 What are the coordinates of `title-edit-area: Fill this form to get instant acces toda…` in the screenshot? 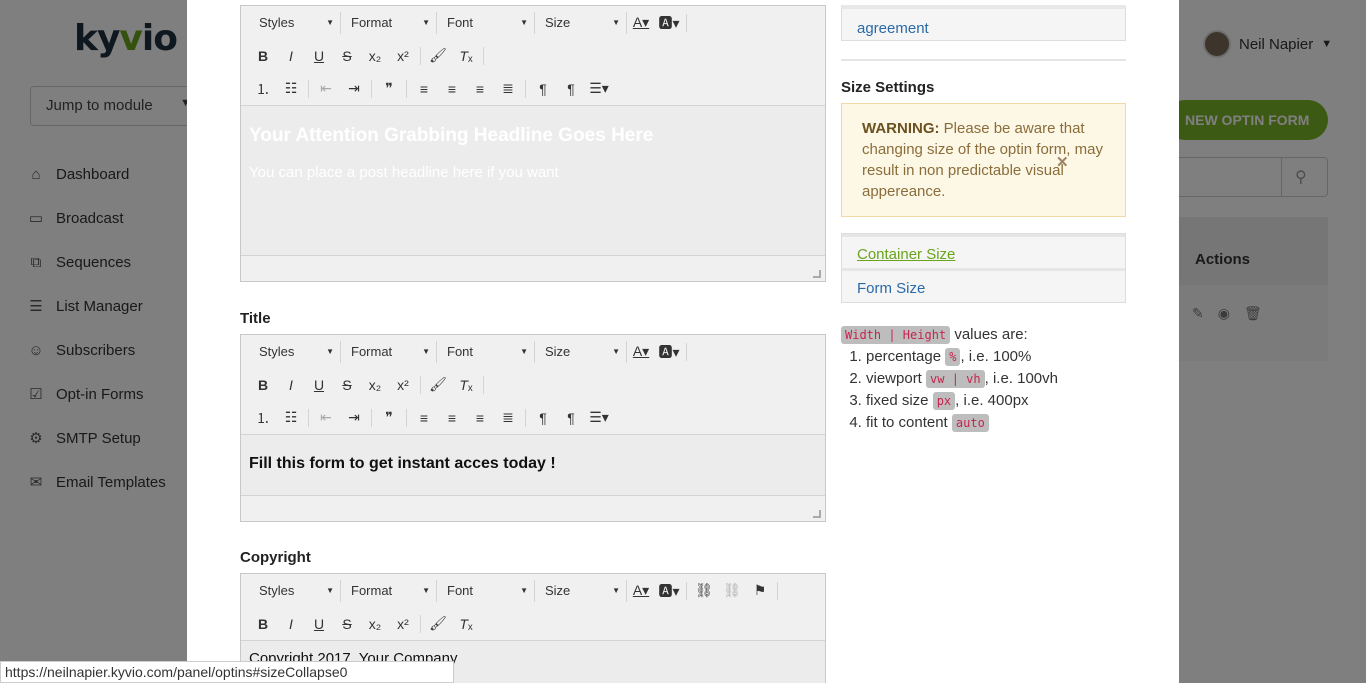 It's located at (533, 464).